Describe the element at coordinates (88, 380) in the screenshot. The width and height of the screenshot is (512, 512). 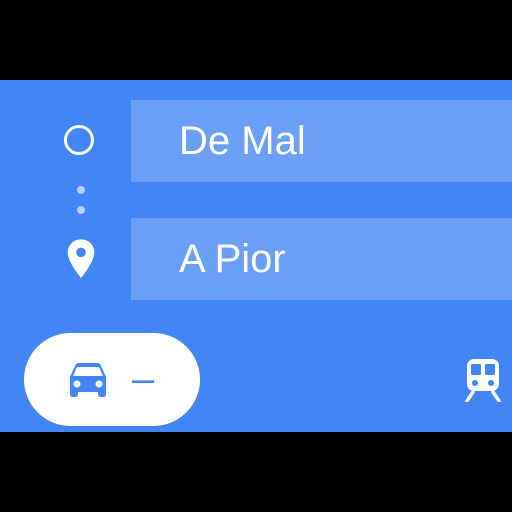
I see `car-icon` at that location.